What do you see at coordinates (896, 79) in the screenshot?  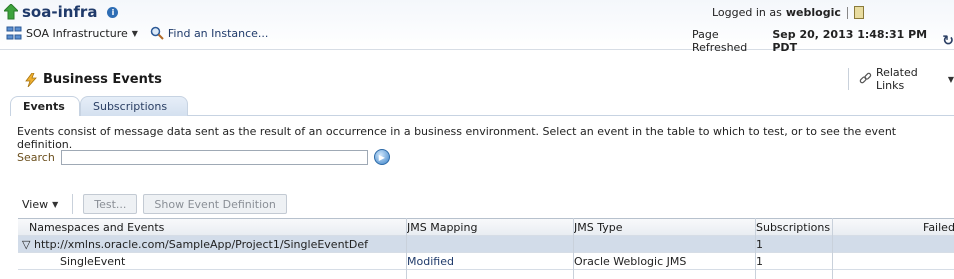 I see `related-links-label: Related Links` at bounding box center [896, 79].